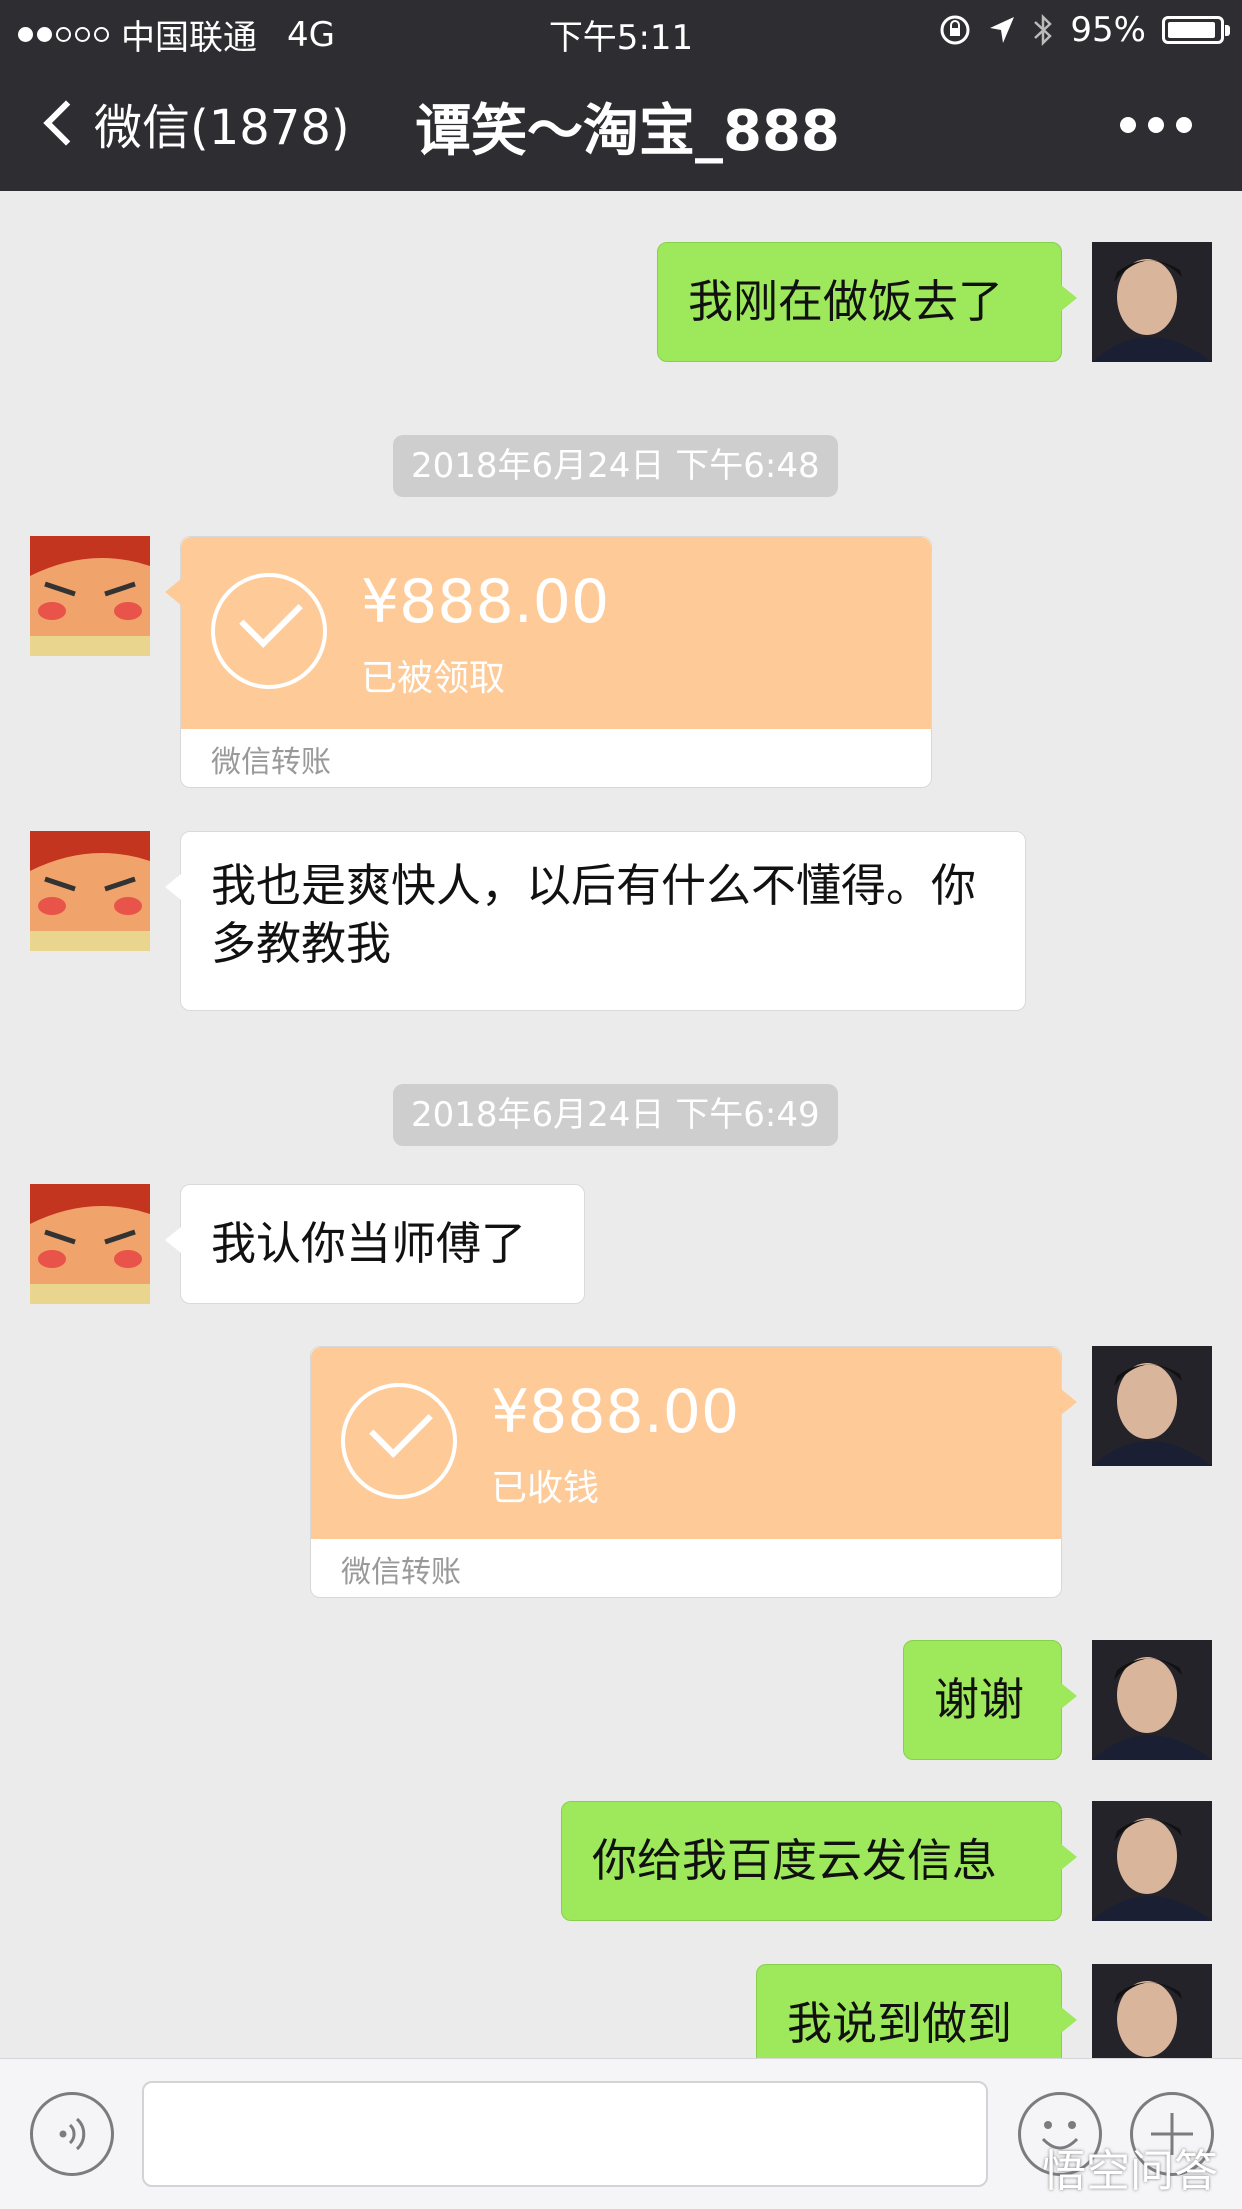 The height and width of the screenshot is (2209, 1242). What do you see at coordinates (627, 131) in the screenshot?
I see `chat-title: 谭笑～淘宝_888` at bounding box center [627, 131].